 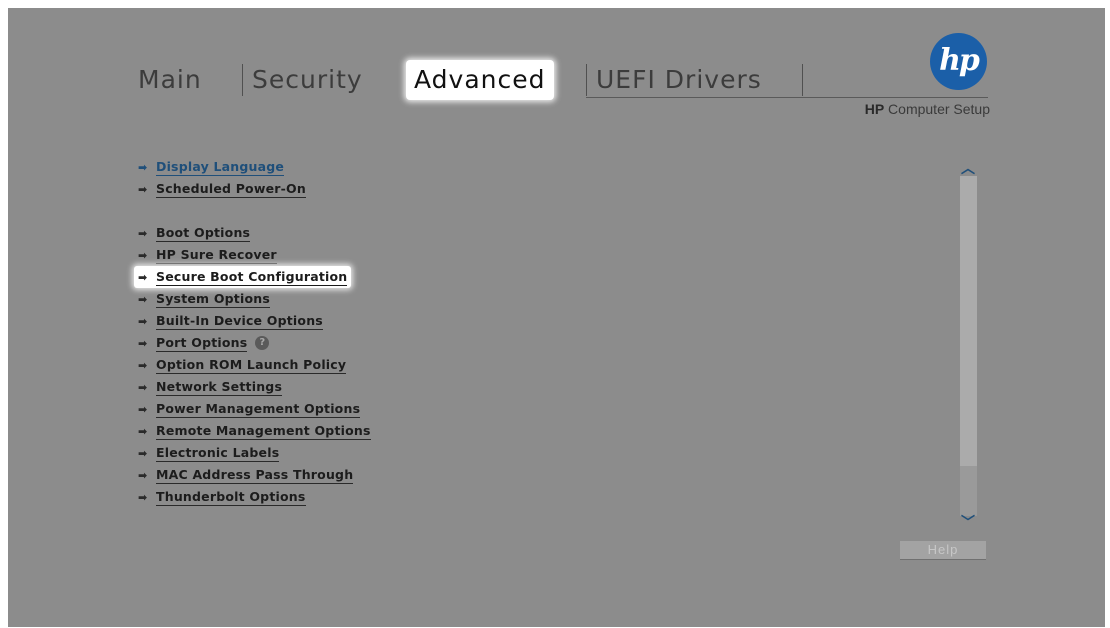 I want to click on tab-advanced: Advanced, so click(x=480, y=80).